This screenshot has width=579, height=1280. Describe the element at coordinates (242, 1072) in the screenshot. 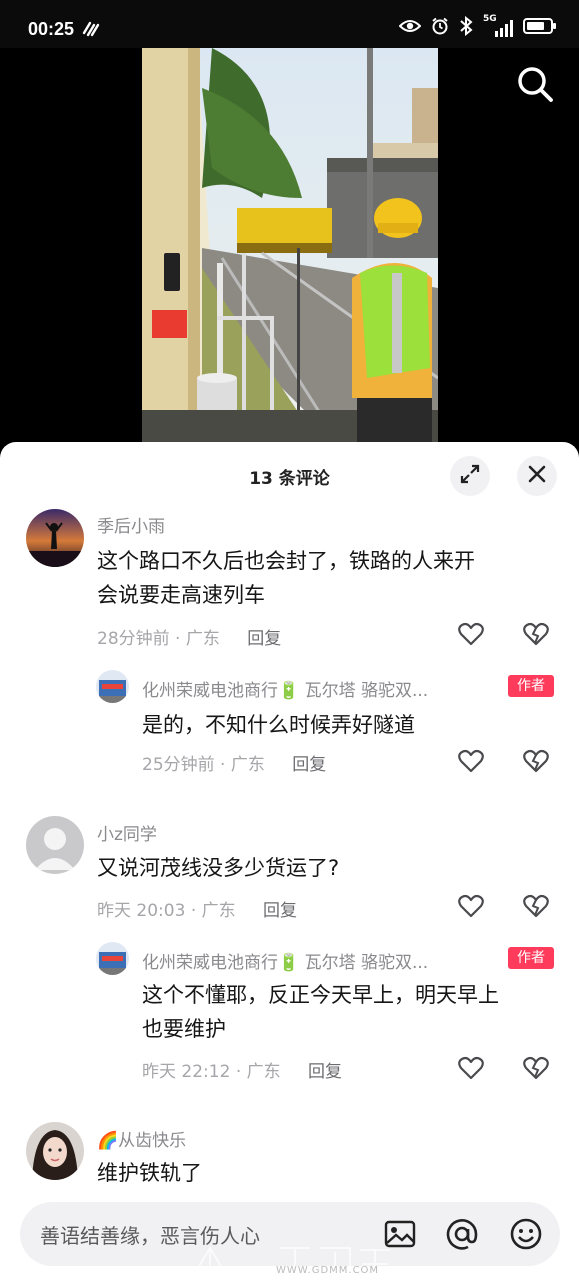

I see `comment-meta: 昨天 22:12 · 广东 回复` at that location.